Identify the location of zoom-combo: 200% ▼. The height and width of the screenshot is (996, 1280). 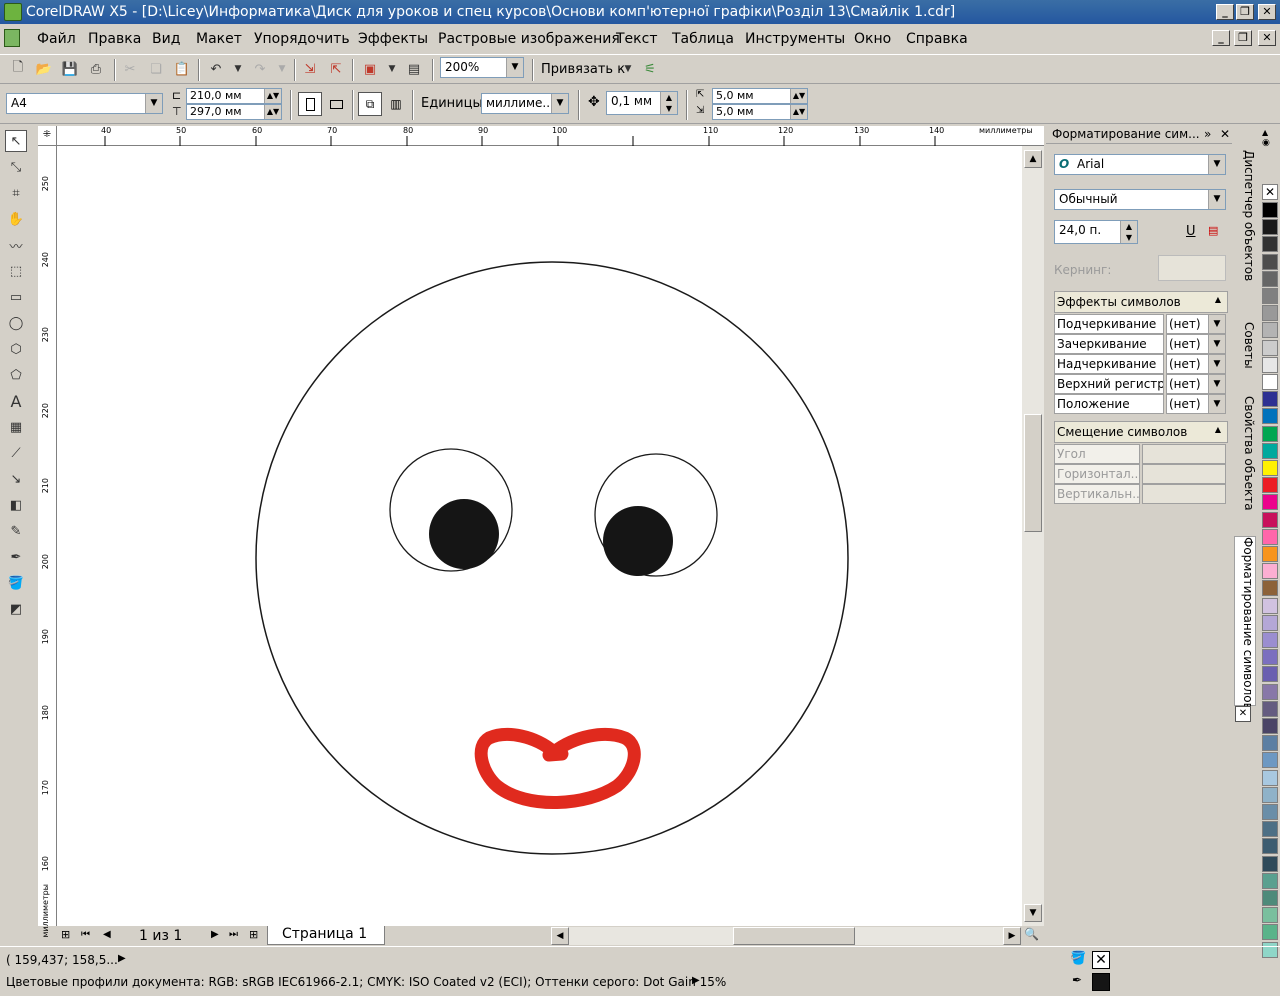
(482, 67).